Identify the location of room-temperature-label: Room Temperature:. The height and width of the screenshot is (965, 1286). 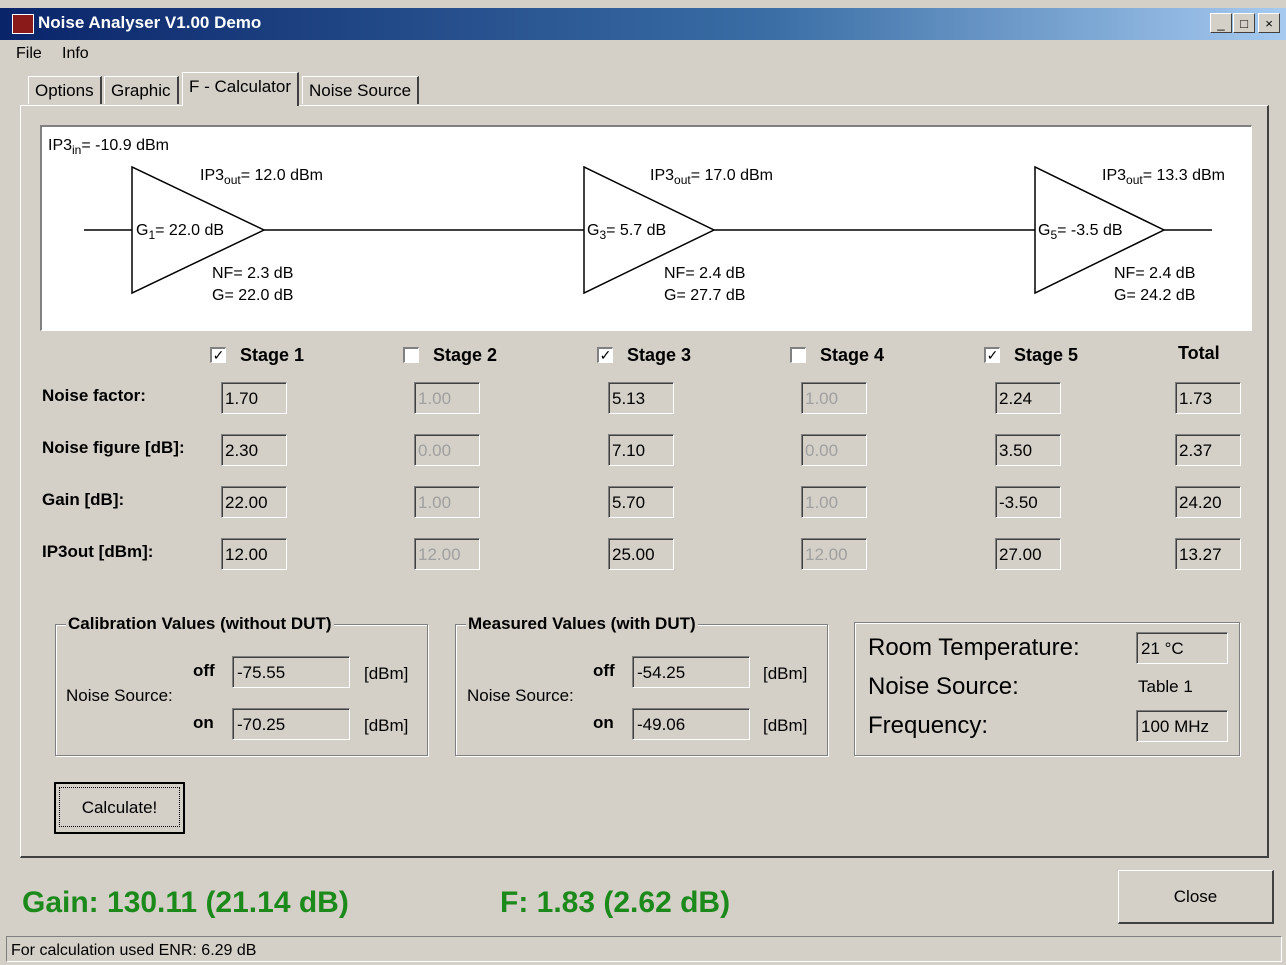
(974, 647).